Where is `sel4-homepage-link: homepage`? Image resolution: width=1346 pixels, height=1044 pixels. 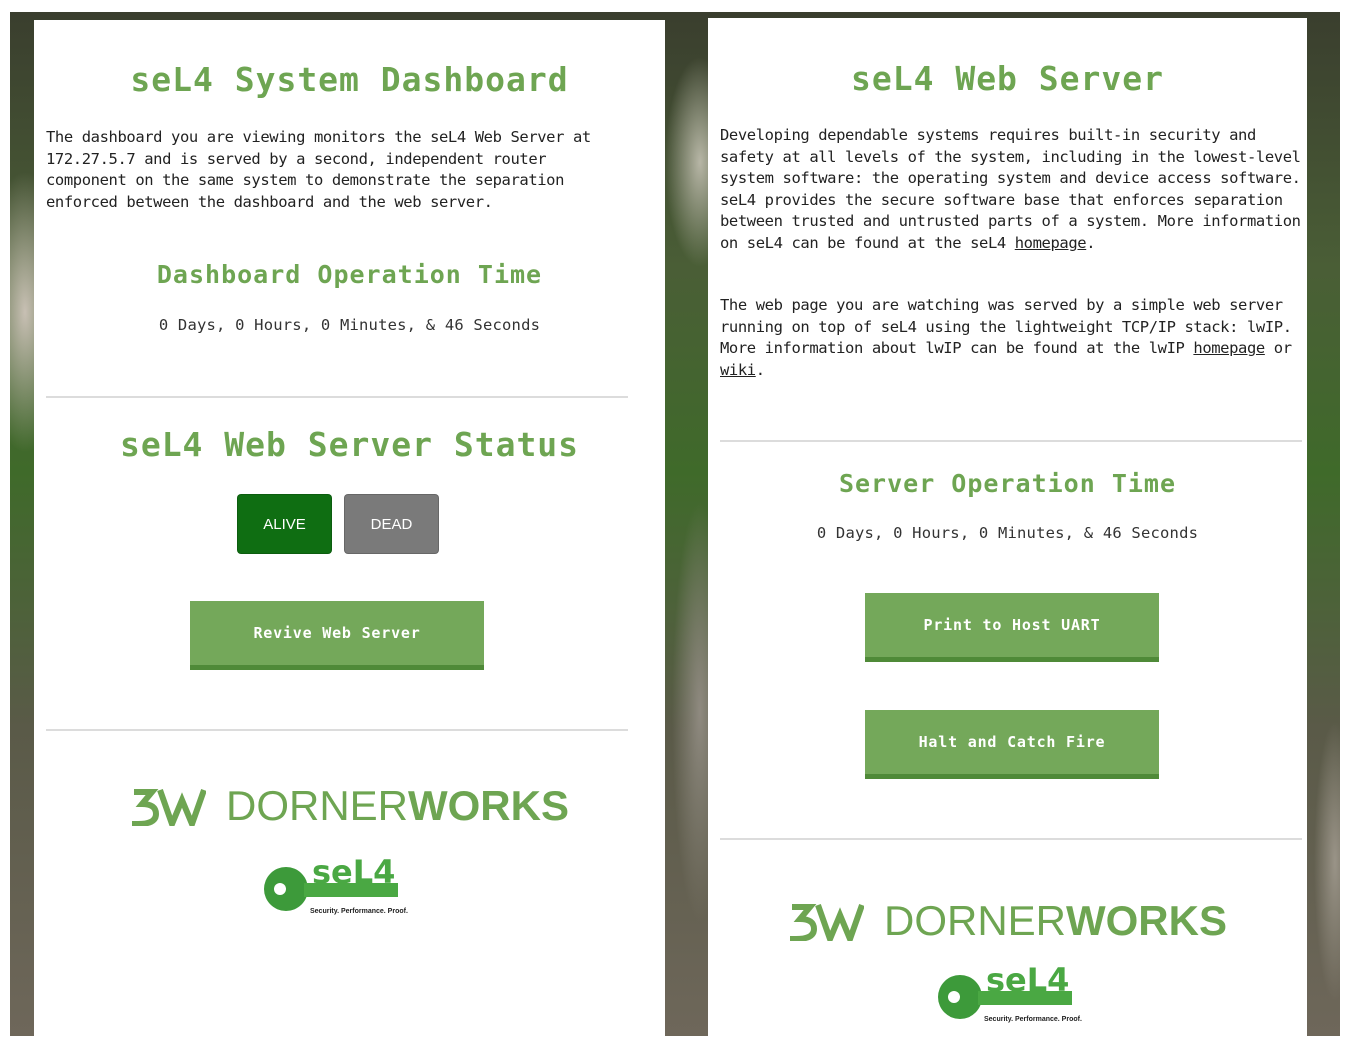 sel4-homepage-link: homepage is located at coordinates (1051, 243).